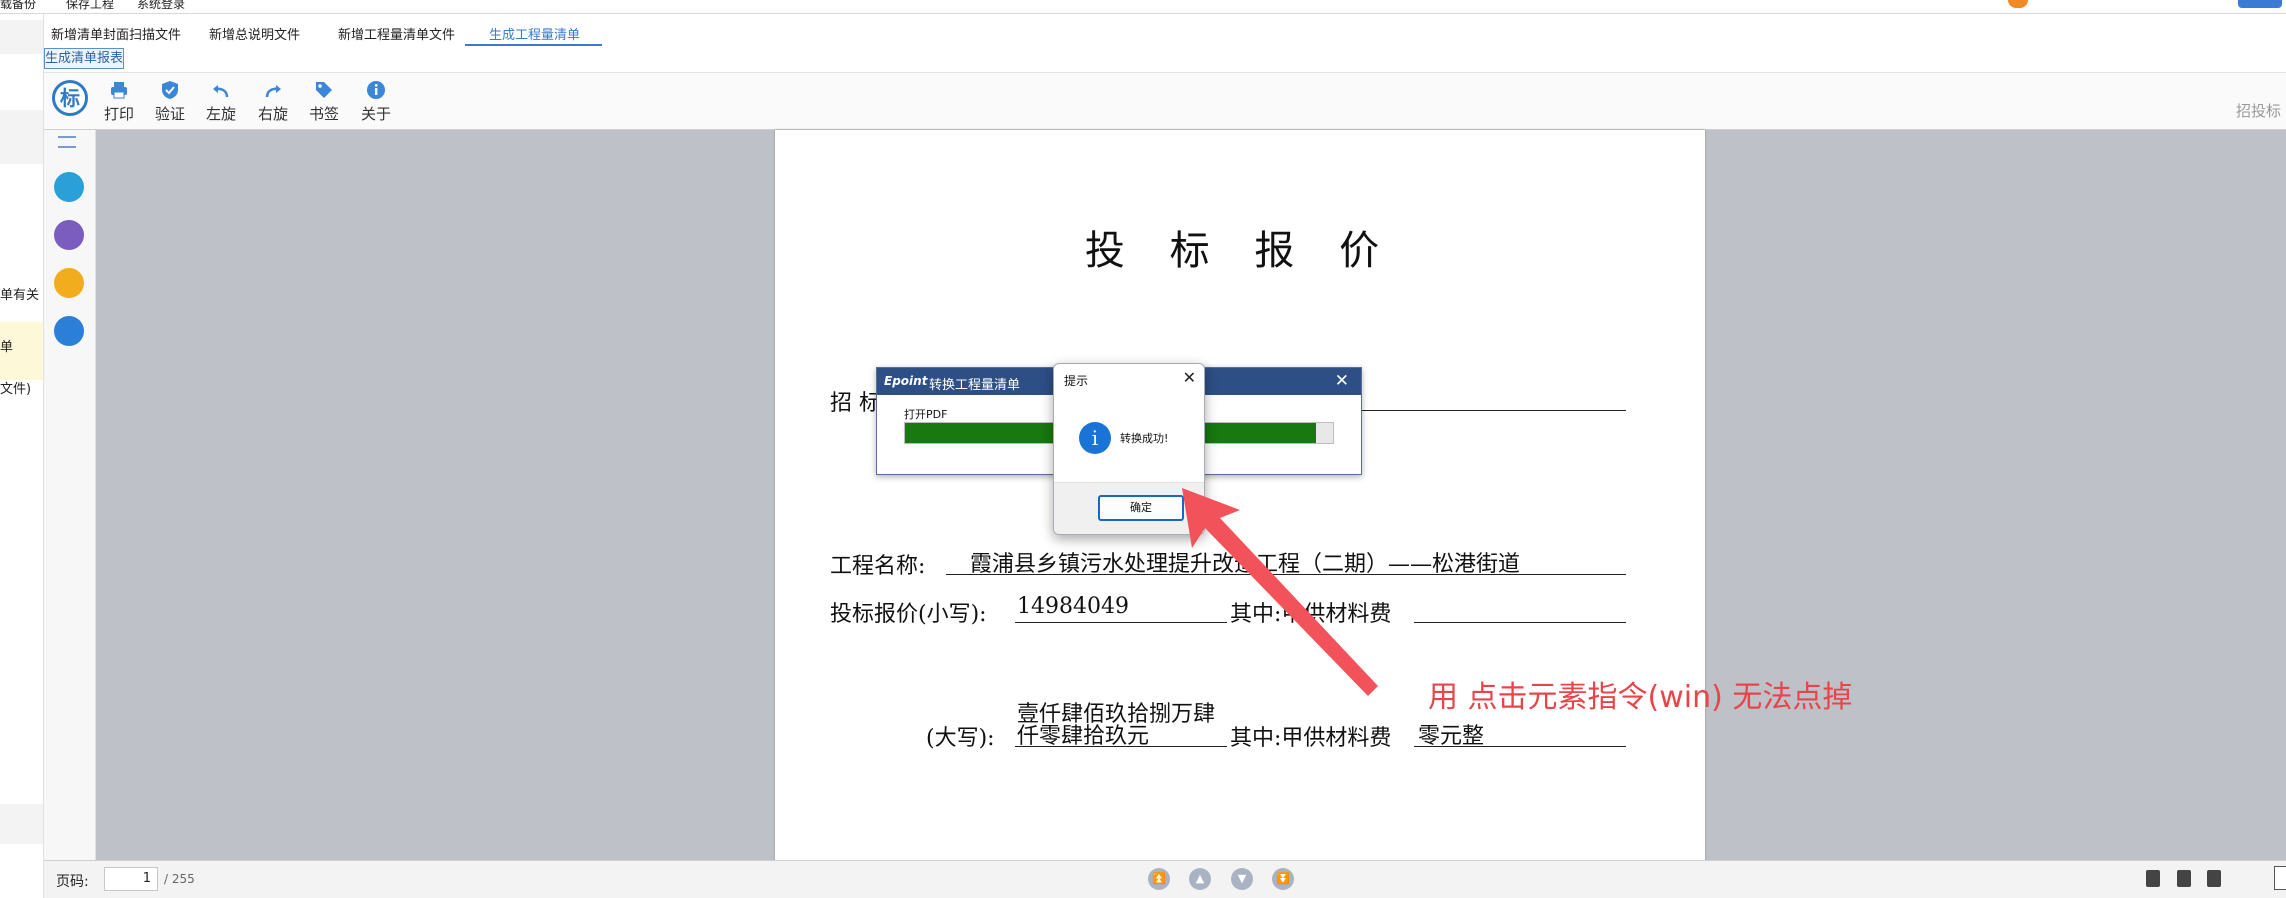  What do you see at coordinates (72, 882) in the screenshot?
I see `page-label: 页码:` at bounding box center [72, 882].